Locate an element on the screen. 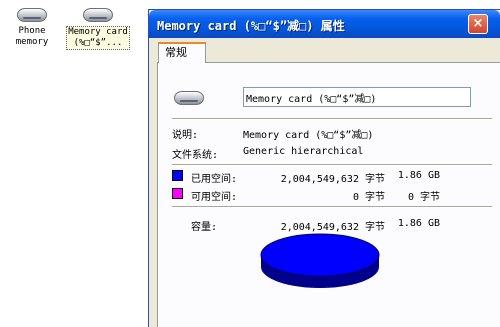 This screenshot has width=500, height=327. free-space-label: 可用空间: is located at coordinates (214, 197).